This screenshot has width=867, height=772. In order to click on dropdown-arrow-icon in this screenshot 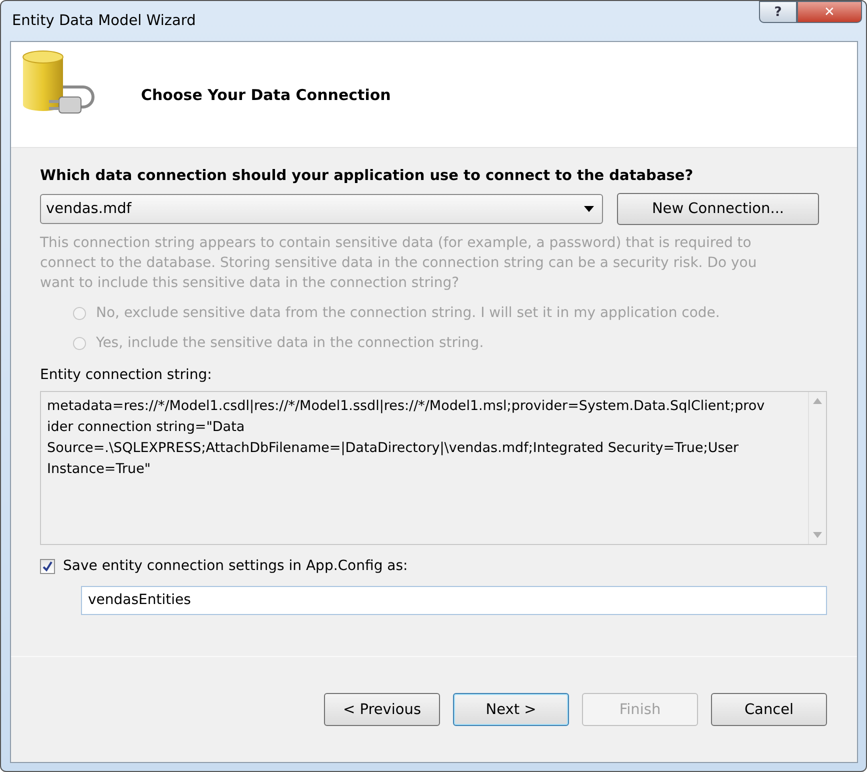, I will do `click(589, 209)`.